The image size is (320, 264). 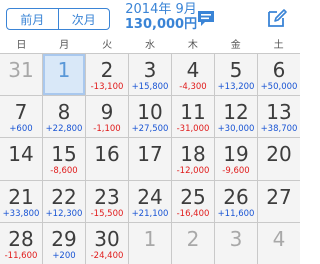 I want to click on calendar-day-cell: 4 -4,300, so click(x=193, y=75).